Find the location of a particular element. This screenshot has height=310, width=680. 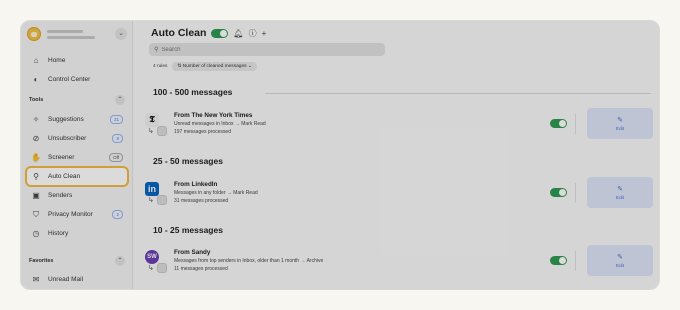

sidebar-item-label: Senders is located at coordinates (60, 195).